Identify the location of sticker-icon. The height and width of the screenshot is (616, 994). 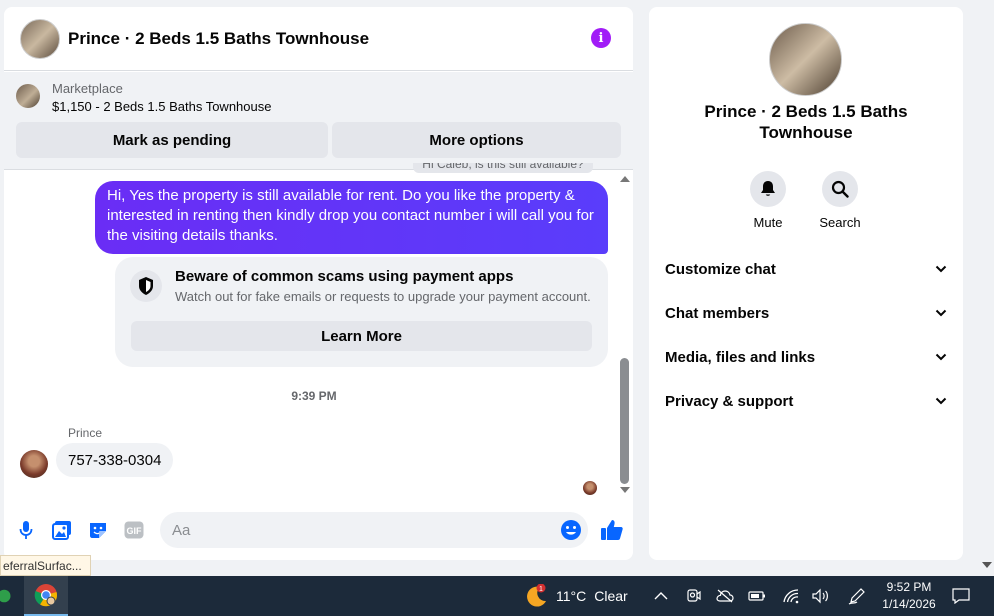
(98, 530).